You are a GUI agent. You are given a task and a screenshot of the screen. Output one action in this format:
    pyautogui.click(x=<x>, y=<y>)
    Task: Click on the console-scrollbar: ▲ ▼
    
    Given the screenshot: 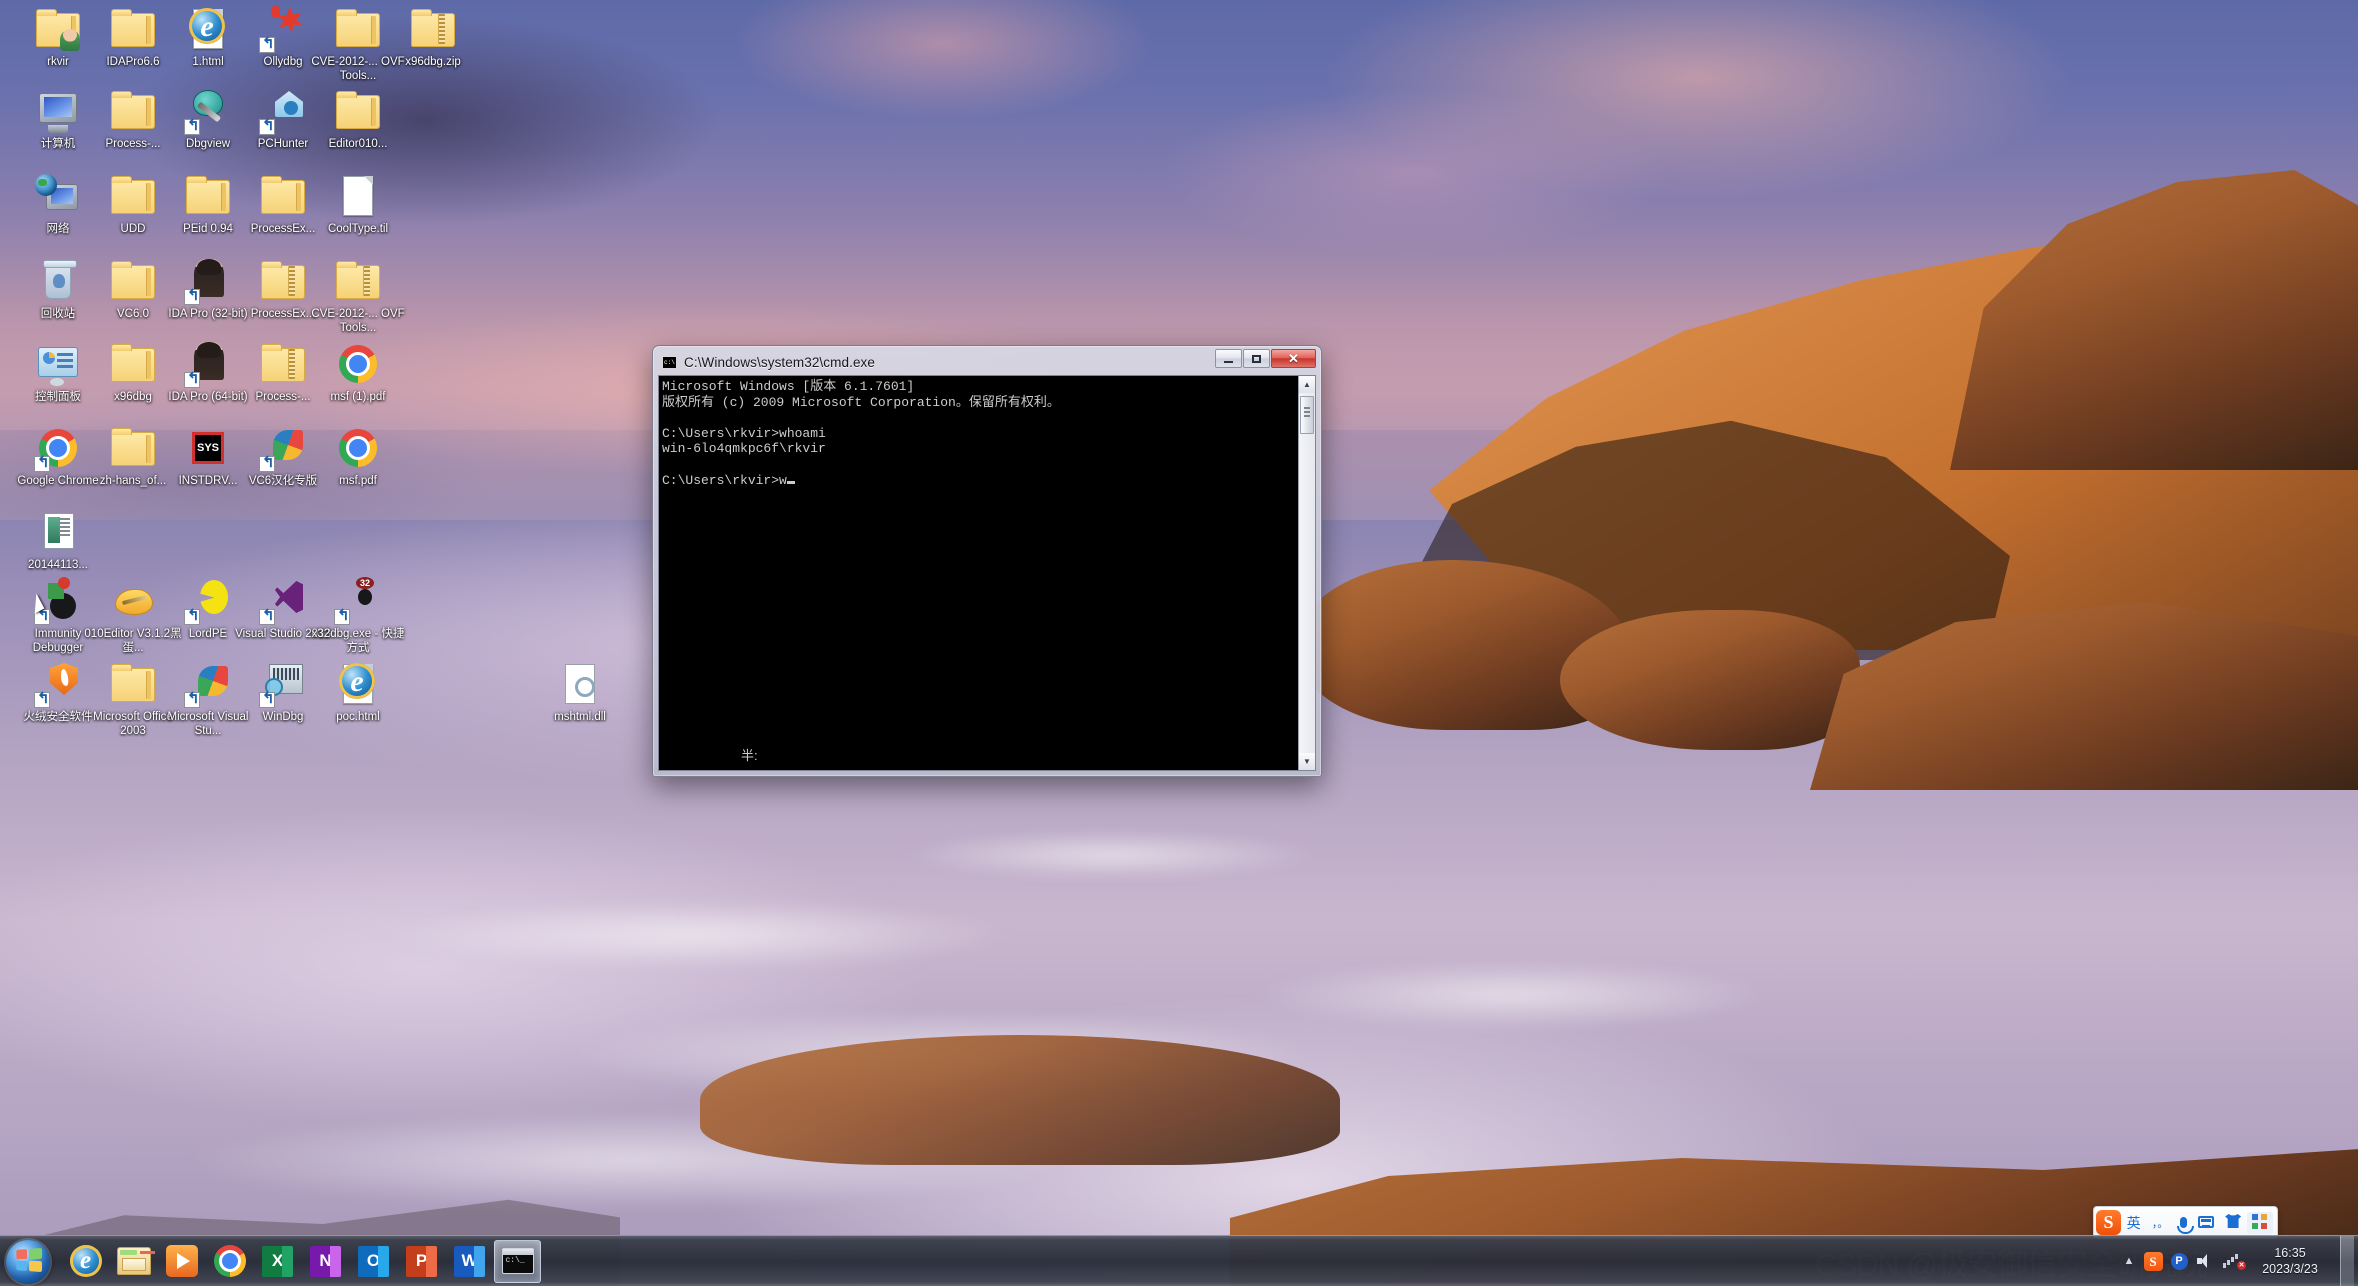 What is the action you would take?
    pyautogui.click(x=1306, y=573)
    